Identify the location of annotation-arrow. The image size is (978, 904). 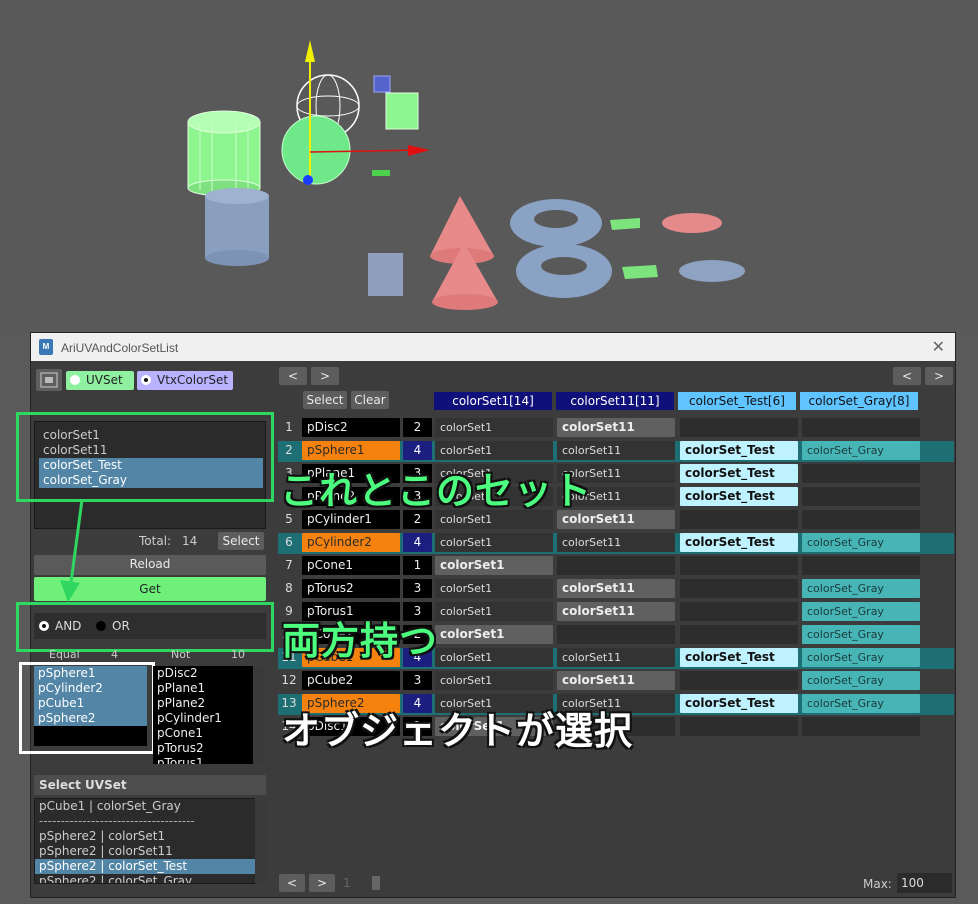
(72, 550).